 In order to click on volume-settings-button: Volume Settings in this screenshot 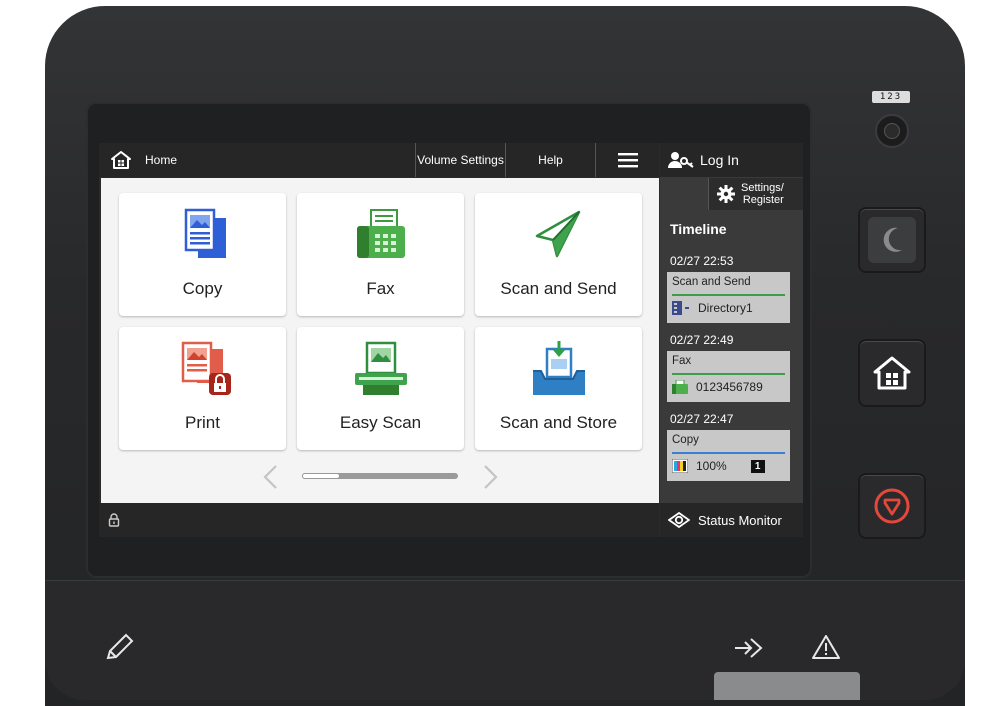, I will do `click(460, 160)`.